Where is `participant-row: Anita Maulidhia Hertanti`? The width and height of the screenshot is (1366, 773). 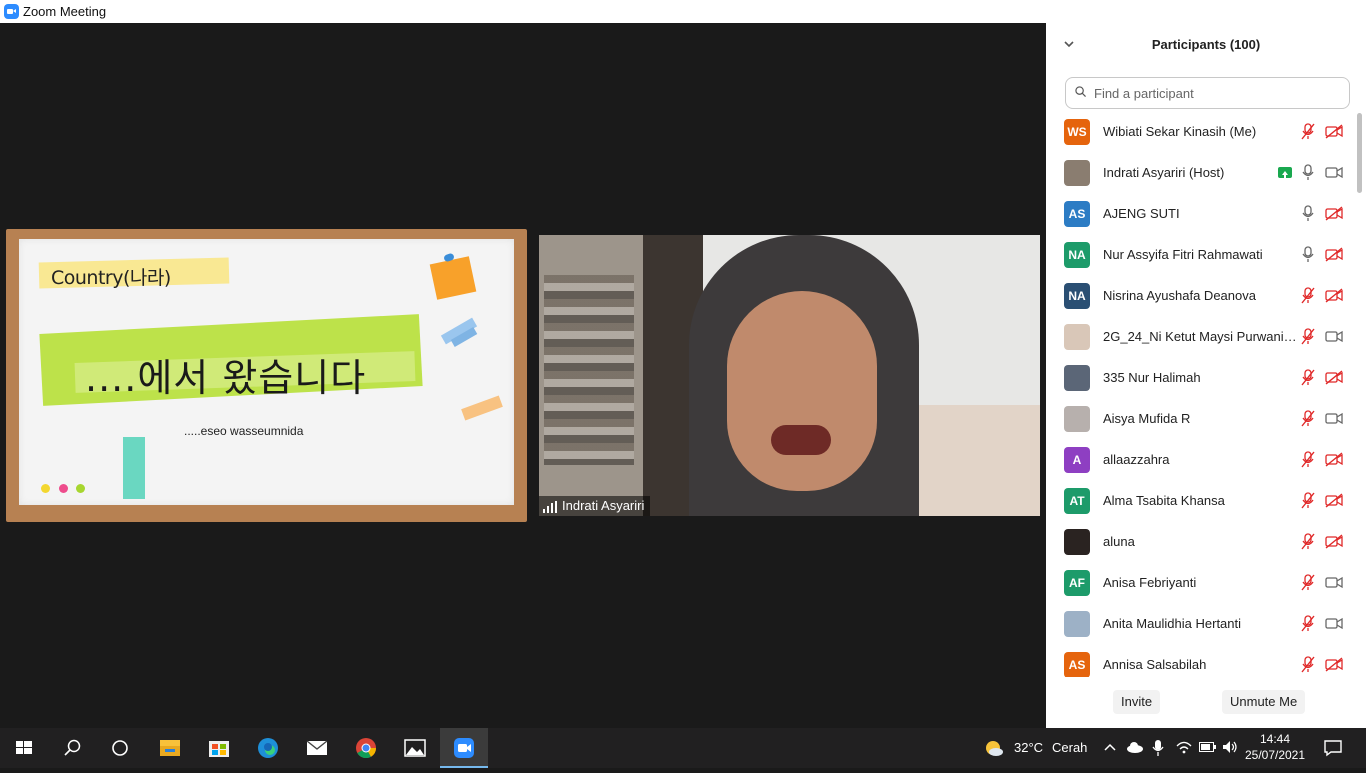
participant-row: Anita Maulidhia Hertanti is located at coordinates (1201, 623).